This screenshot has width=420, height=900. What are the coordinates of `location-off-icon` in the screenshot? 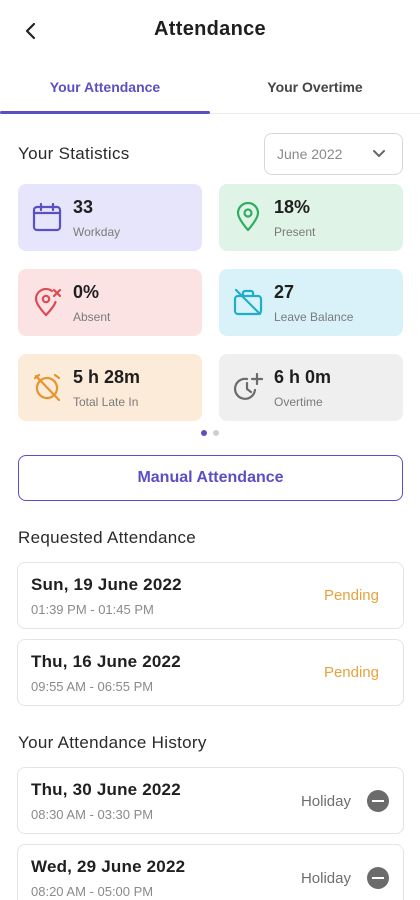 It's located at (48, 302).